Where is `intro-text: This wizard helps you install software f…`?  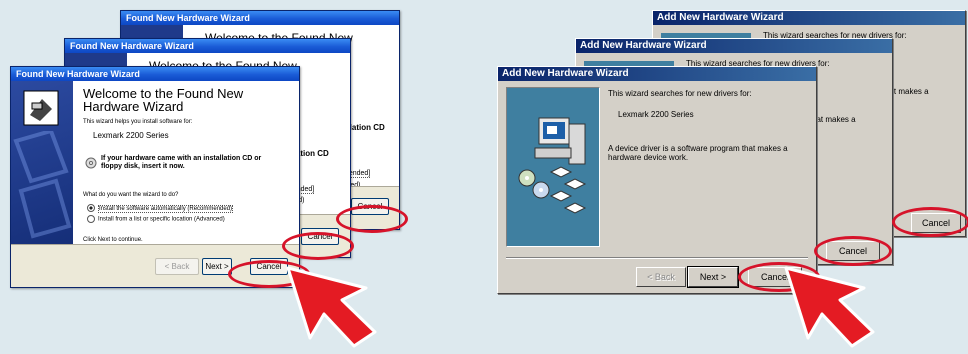
intro-text: This wizard helps you install software f… is located at coordinates (138, 122).